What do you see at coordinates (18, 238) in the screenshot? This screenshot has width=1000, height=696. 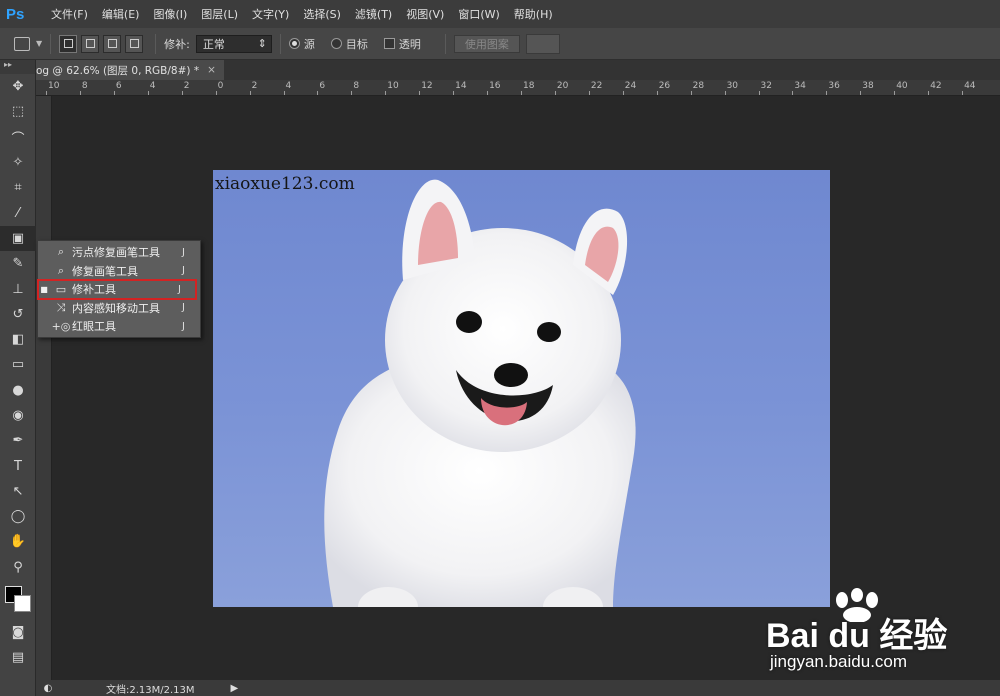 I see `patch-tool-icon: ▣` at bounding box center [18, 238].